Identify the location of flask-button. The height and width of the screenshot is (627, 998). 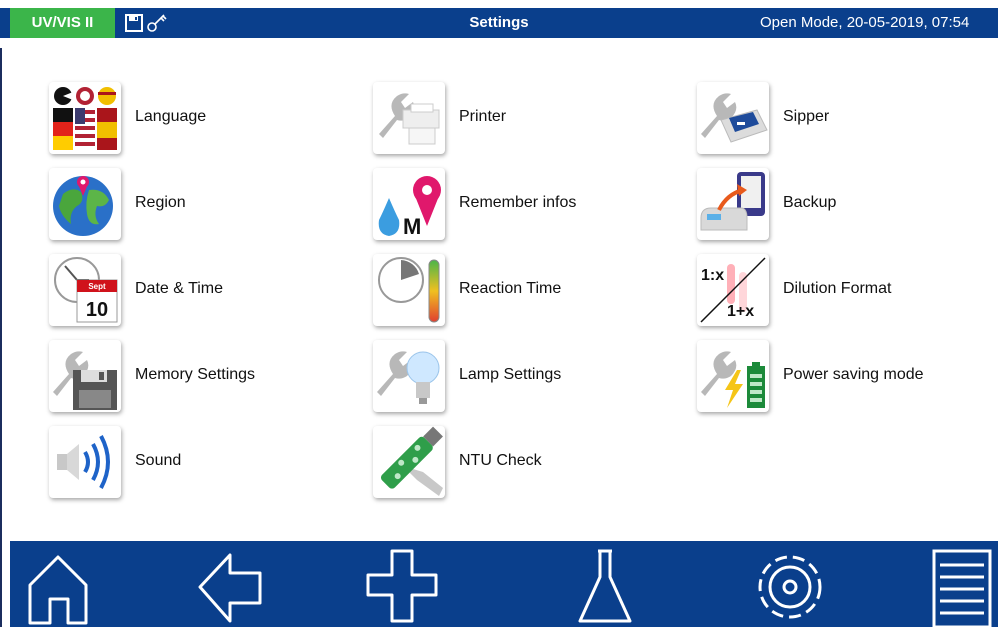
(605, 584).